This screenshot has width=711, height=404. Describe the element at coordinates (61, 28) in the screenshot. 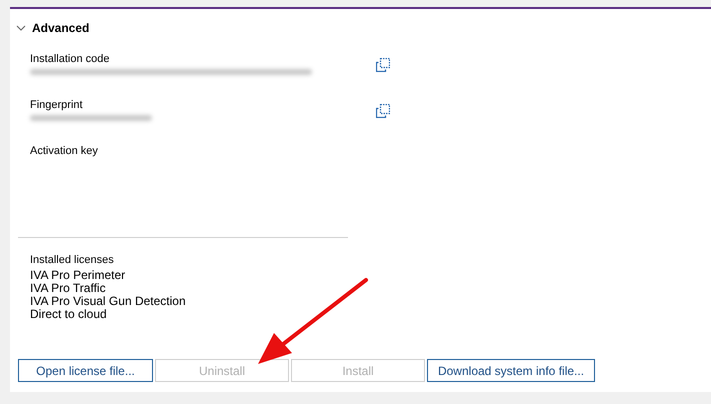

I see `section-title: Advanced` at that location.